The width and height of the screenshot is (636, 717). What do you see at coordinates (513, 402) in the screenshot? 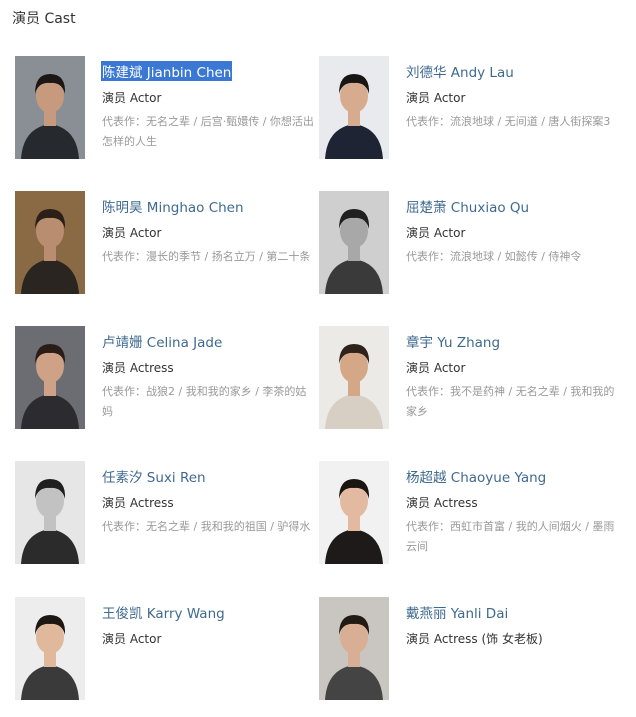
I see `cast-works: 代表作：我不是药神 / 无名之辈 / 我和我的家乡` at bounding box center [513, 402].